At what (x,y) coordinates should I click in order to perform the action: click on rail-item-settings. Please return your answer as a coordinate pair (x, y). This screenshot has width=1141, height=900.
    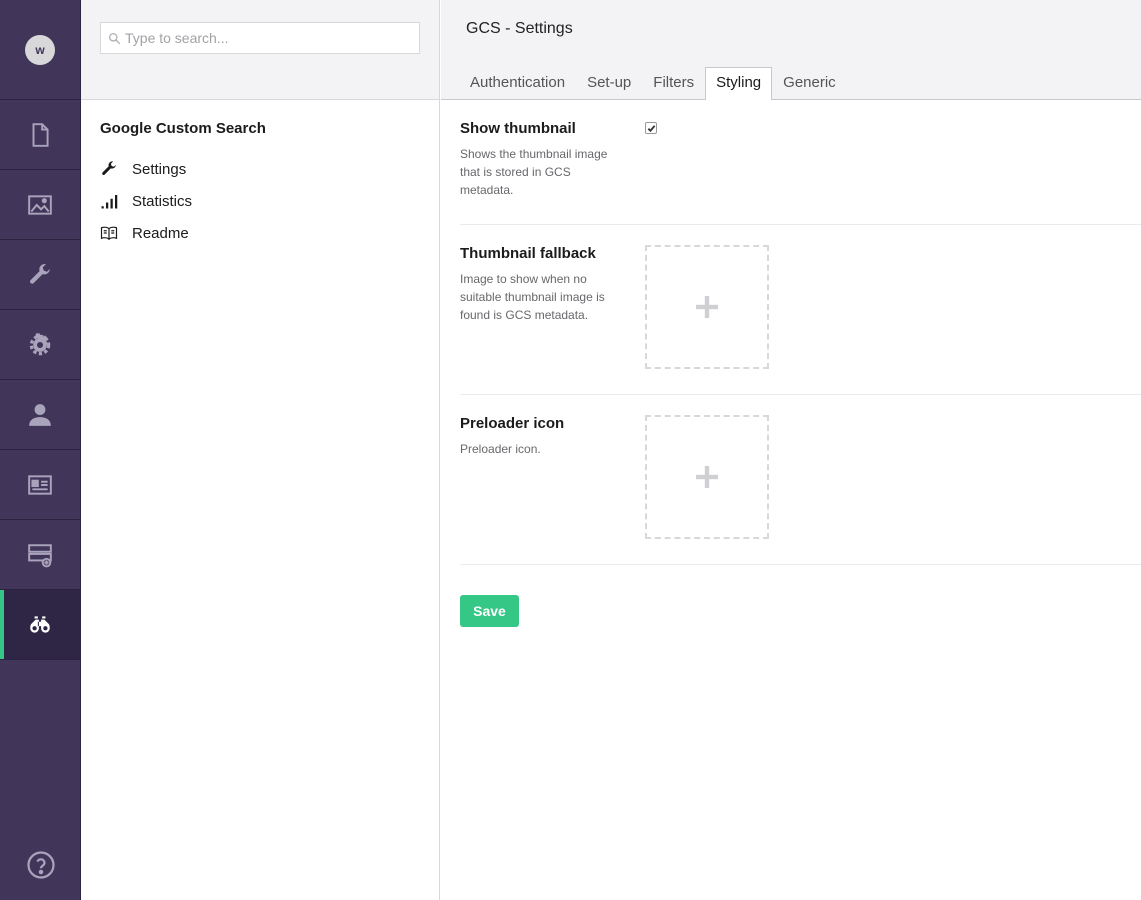
    Looking at the image, I should click on (40, 275).